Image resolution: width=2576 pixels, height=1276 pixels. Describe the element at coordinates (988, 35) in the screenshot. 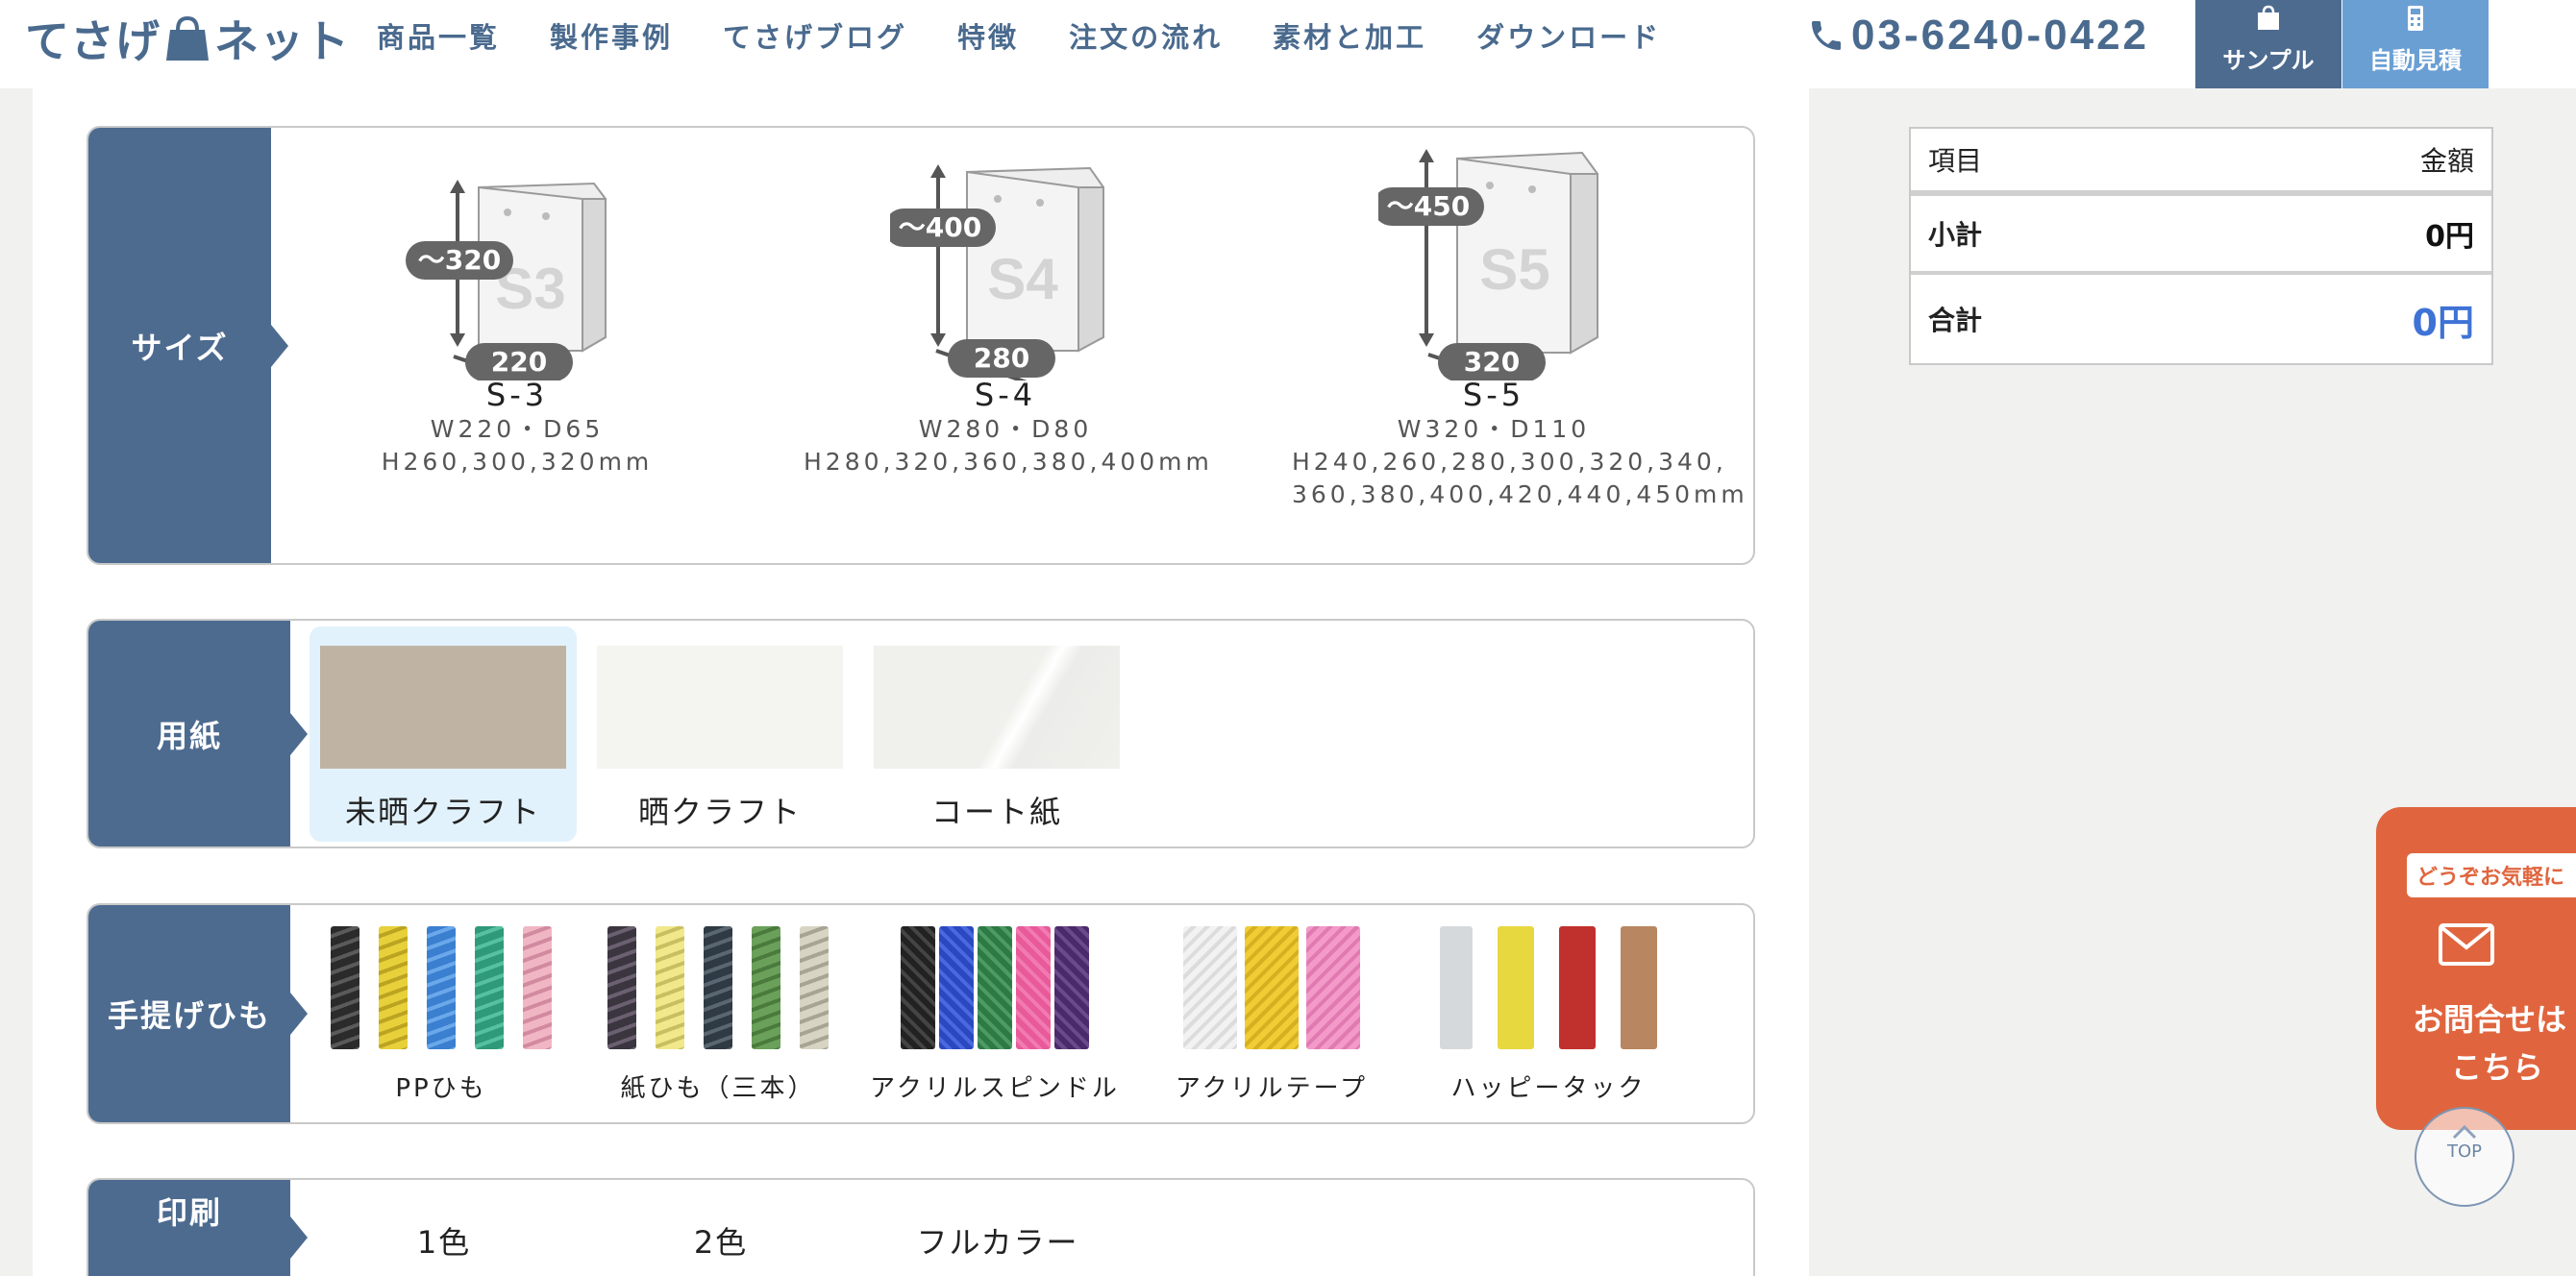

I see `nav-features: 特徴` at that location.